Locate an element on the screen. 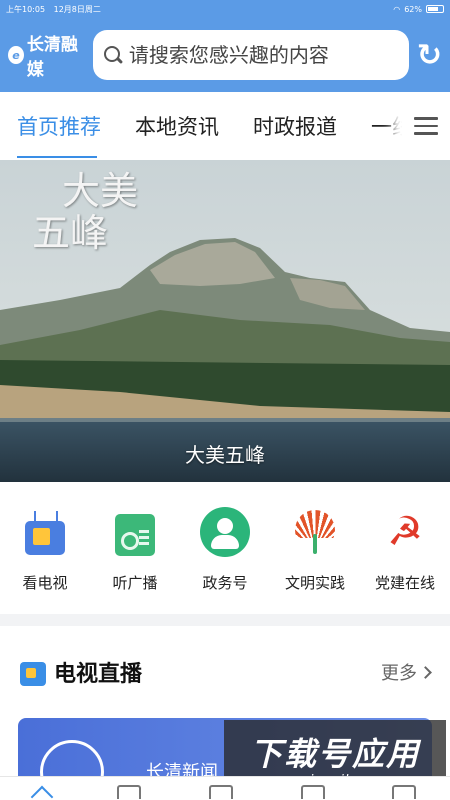 Image resolution: width=450 pixels, height=800 pixels. search-box is located at coordinates (250, 55).